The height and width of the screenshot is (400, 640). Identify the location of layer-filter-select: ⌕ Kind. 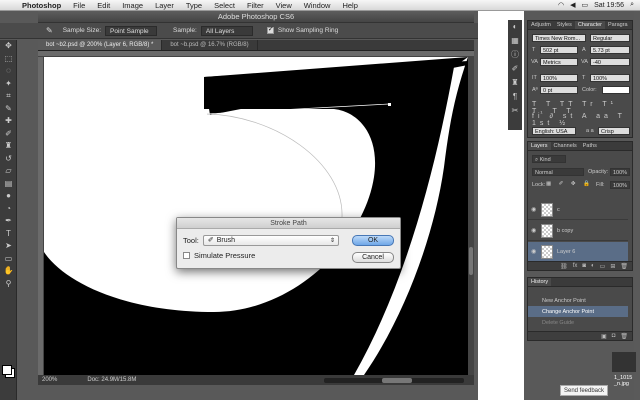
(549, 159).